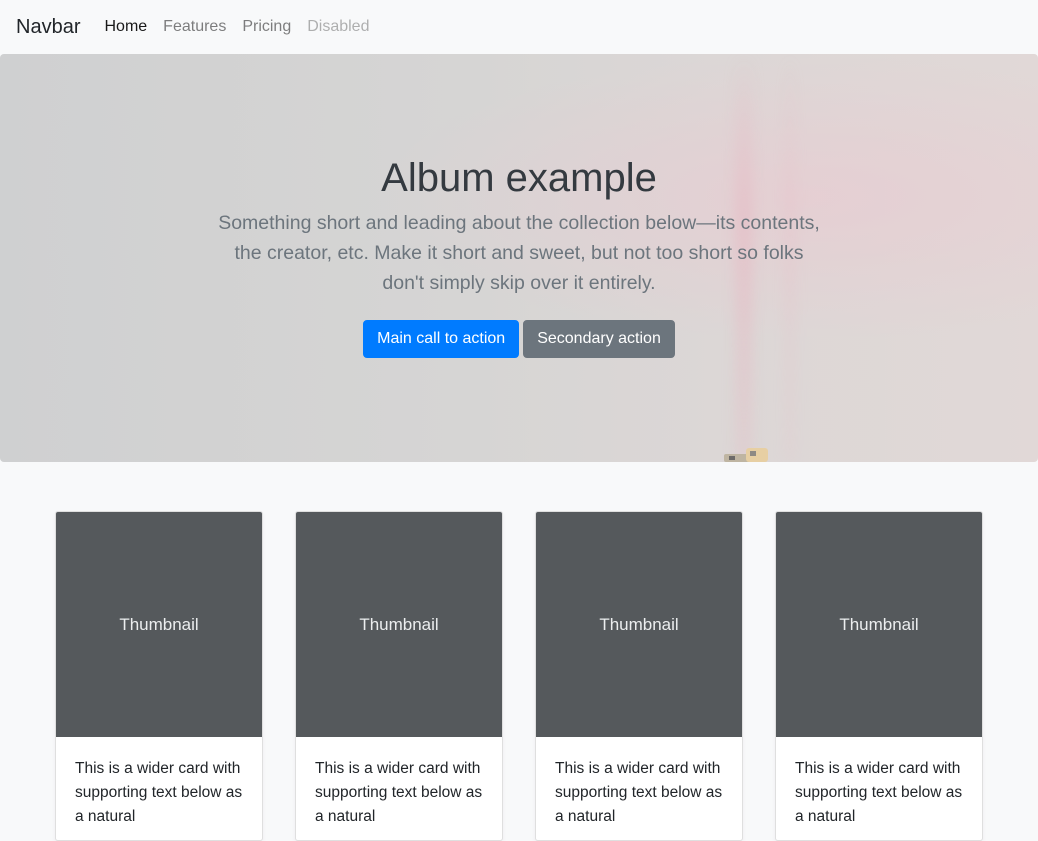  Describe the element at coordinates (519, 27) in the screenshot. I see `navbar: Navbar Home Features Pricing Disabled` at that location.